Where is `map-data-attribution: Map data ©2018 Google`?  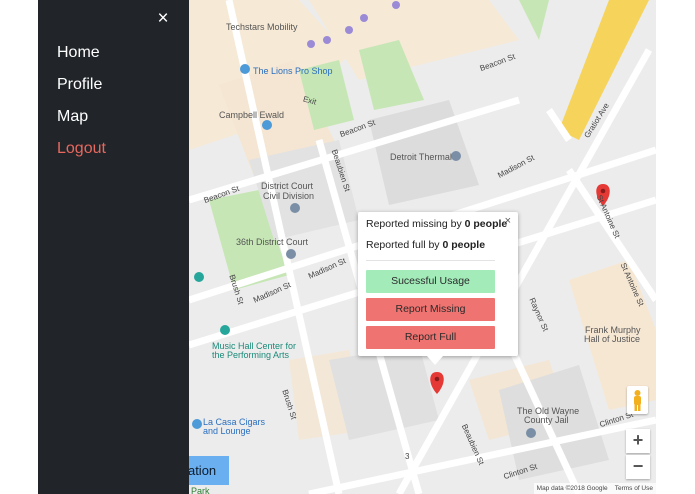
map-data-attribution: Map data ©2018 Google is located at coordinates (572, 488).